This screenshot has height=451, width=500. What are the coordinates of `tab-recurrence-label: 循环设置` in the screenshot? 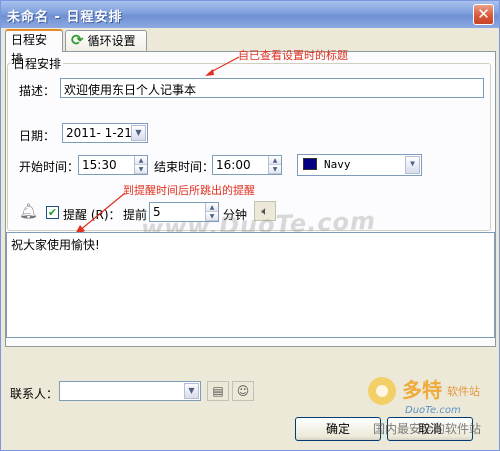 It's located at (111, 41).